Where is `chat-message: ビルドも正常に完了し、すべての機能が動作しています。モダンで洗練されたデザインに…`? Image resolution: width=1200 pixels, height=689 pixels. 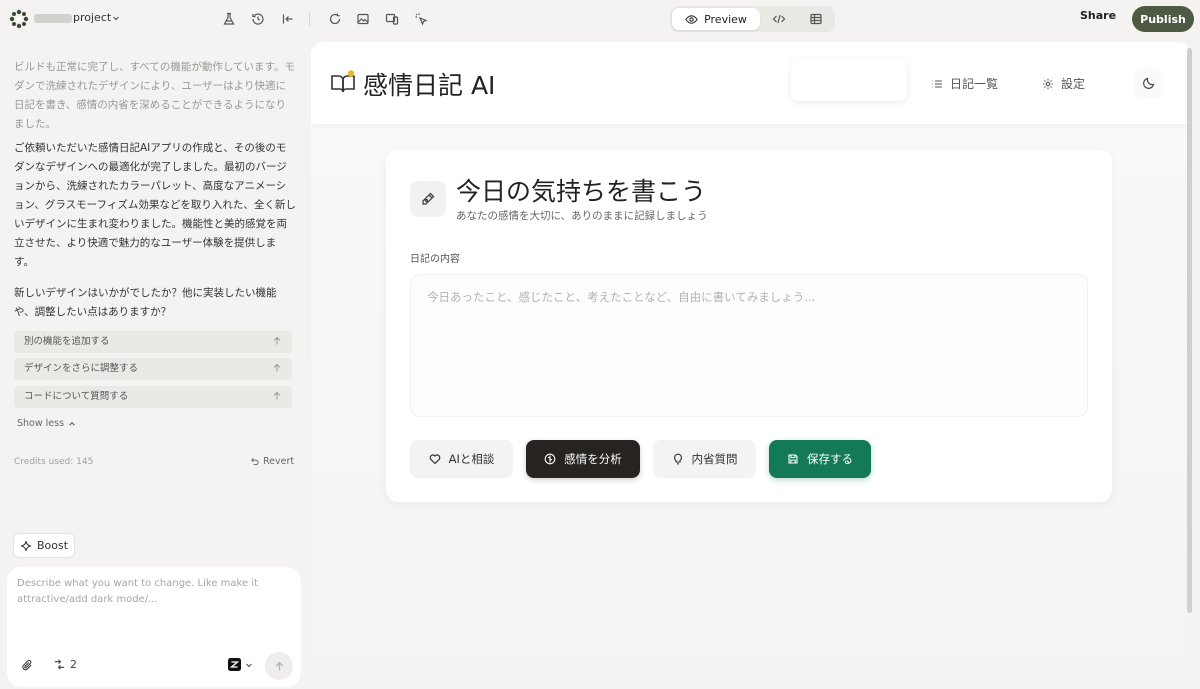 chat-message: ビルドも正常に完了し、すべての機能が動作しています。モダンで洗練されたデザインに… is located at coordinates (154, 95).